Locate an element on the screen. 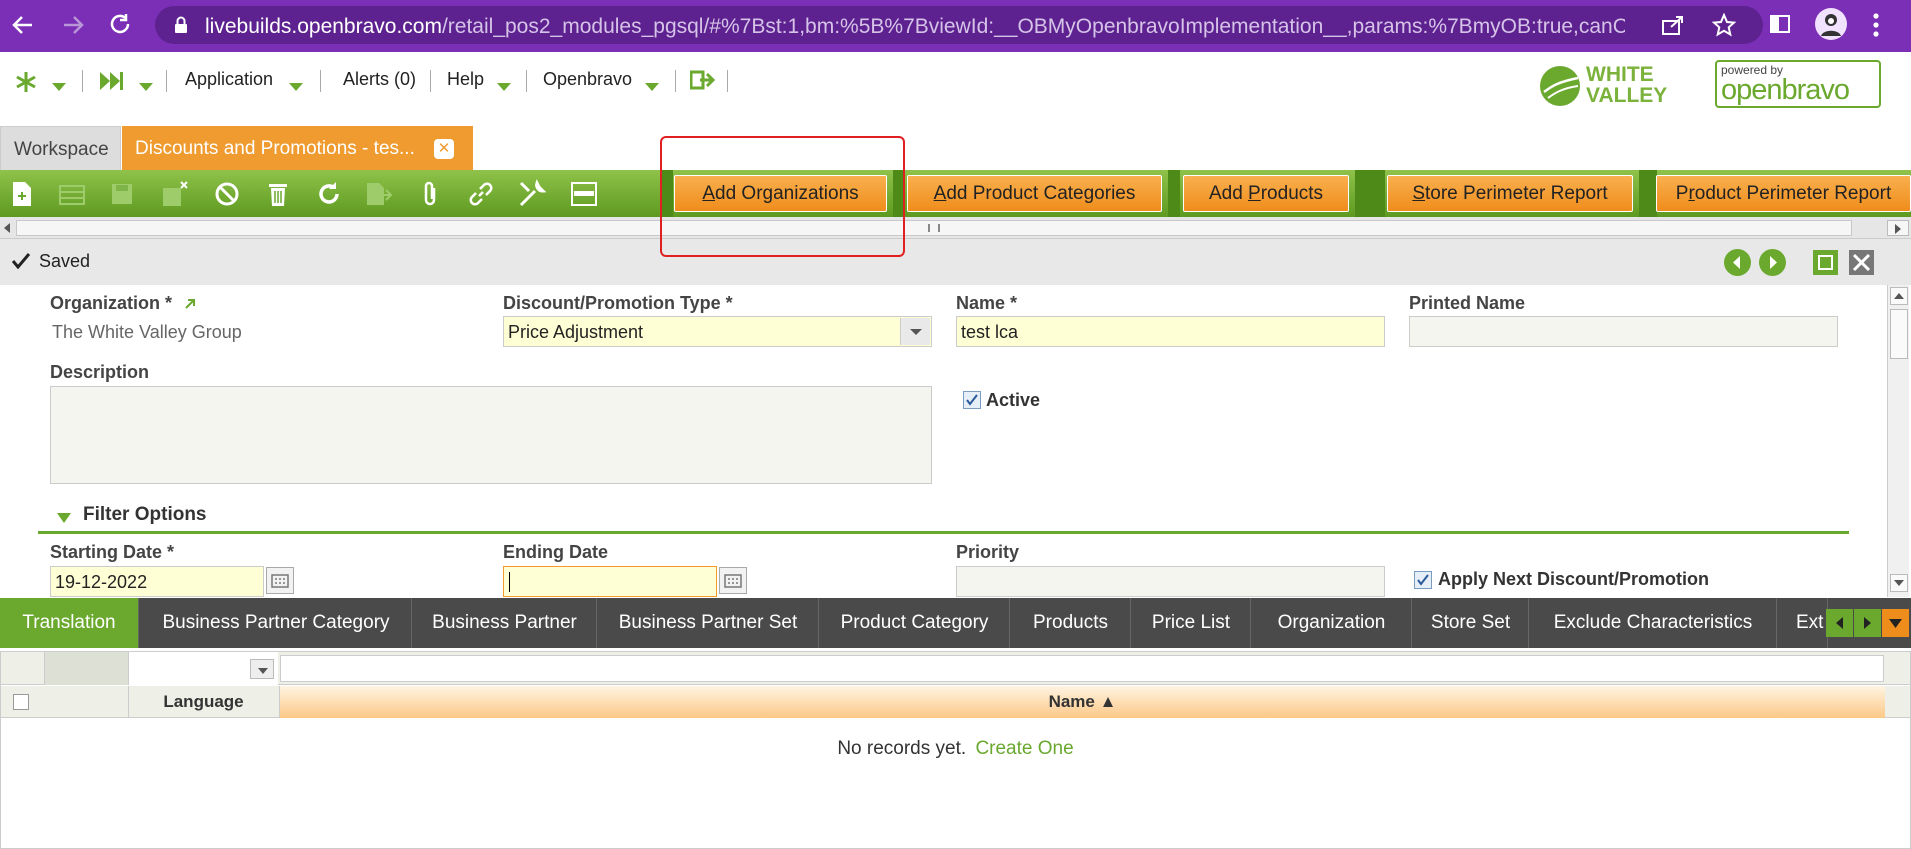 Image resolution: width=1911 pixels, height=849 pixels. link-icon is located at coordinates (481, 194).